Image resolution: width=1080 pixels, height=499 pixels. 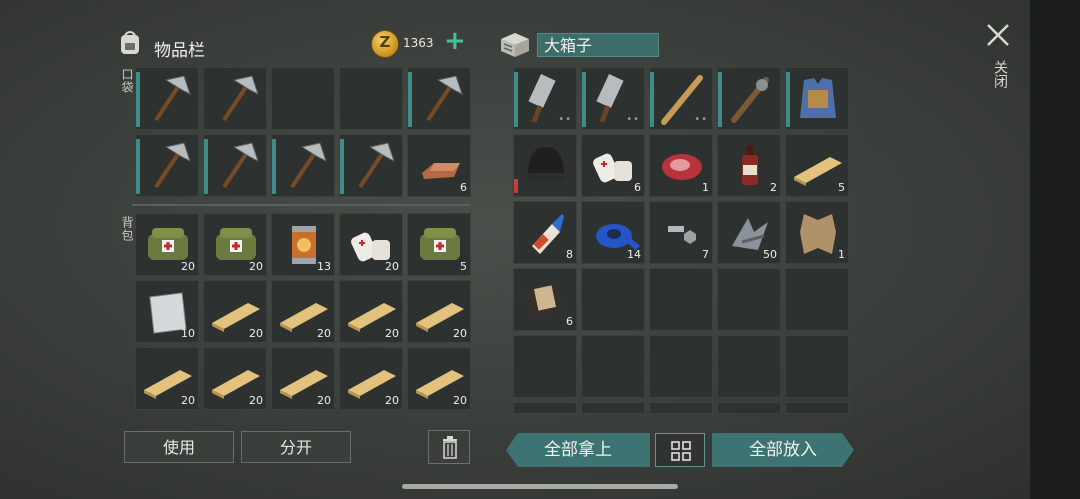 What do you see at coordinates (540, 486) in the screenshot?
I see `home-indicator` at bounding box center [540, 486].